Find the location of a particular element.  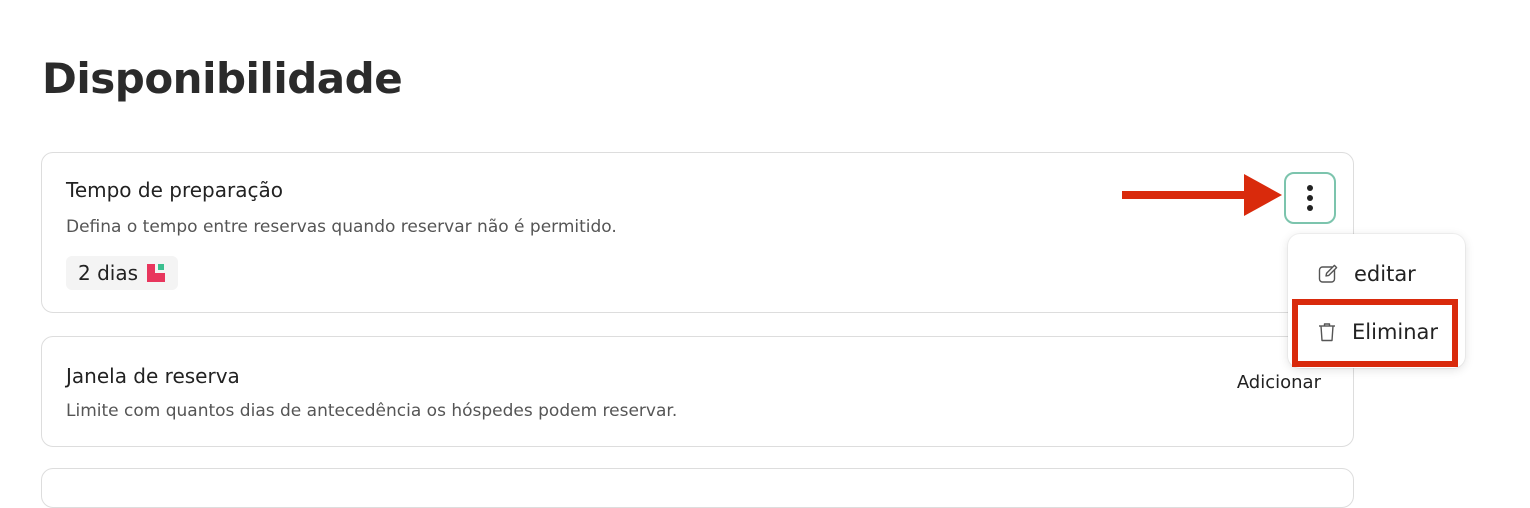

more-options-button is located at coordinates (1310, 198).